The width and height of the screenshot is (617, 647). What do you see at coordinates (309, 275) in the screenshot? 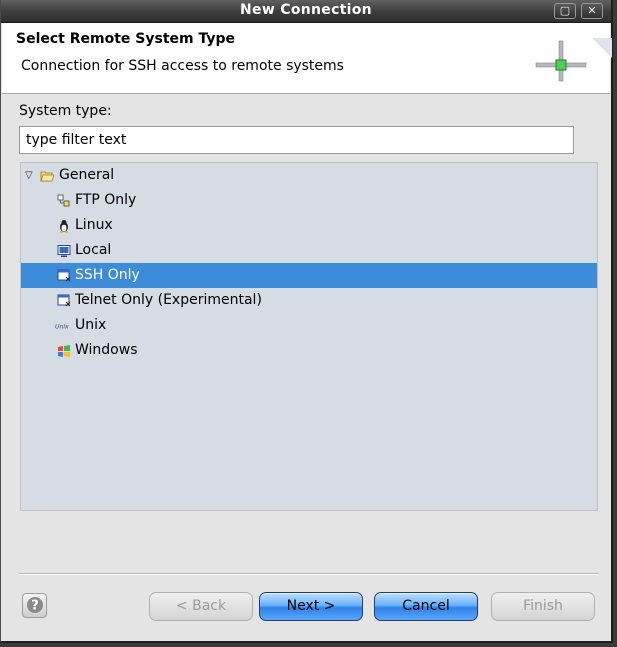
I see `tree-item-ssh-only: SSH Only` at bounding box center [309, 275].